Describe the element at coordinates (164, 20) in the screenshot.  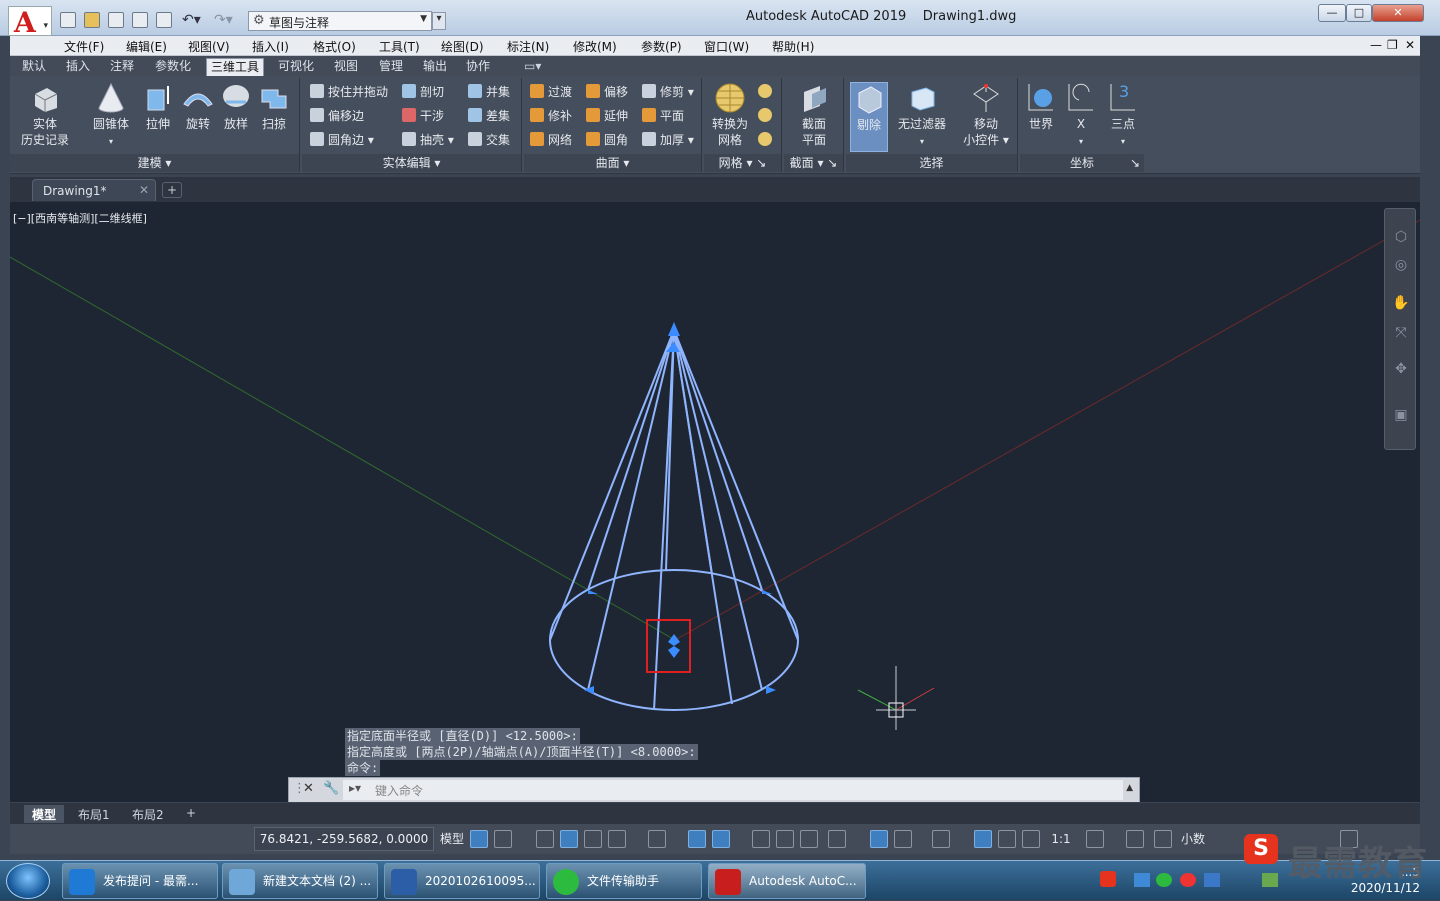
I see `print-icon` at that location.